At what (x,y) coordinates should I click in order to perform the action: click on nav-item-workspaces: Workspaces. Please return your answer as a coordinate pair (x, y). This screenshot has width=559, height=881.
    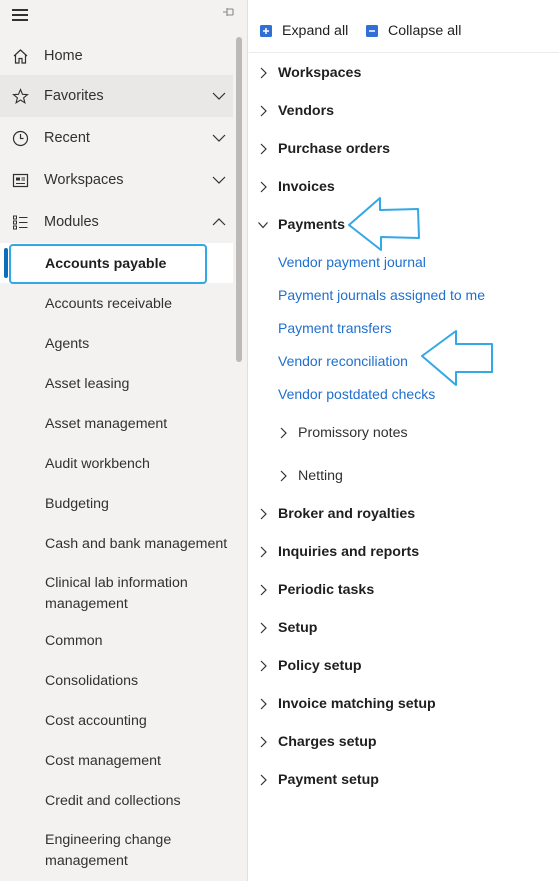
    Looking at the image, I should click on (116, 180).